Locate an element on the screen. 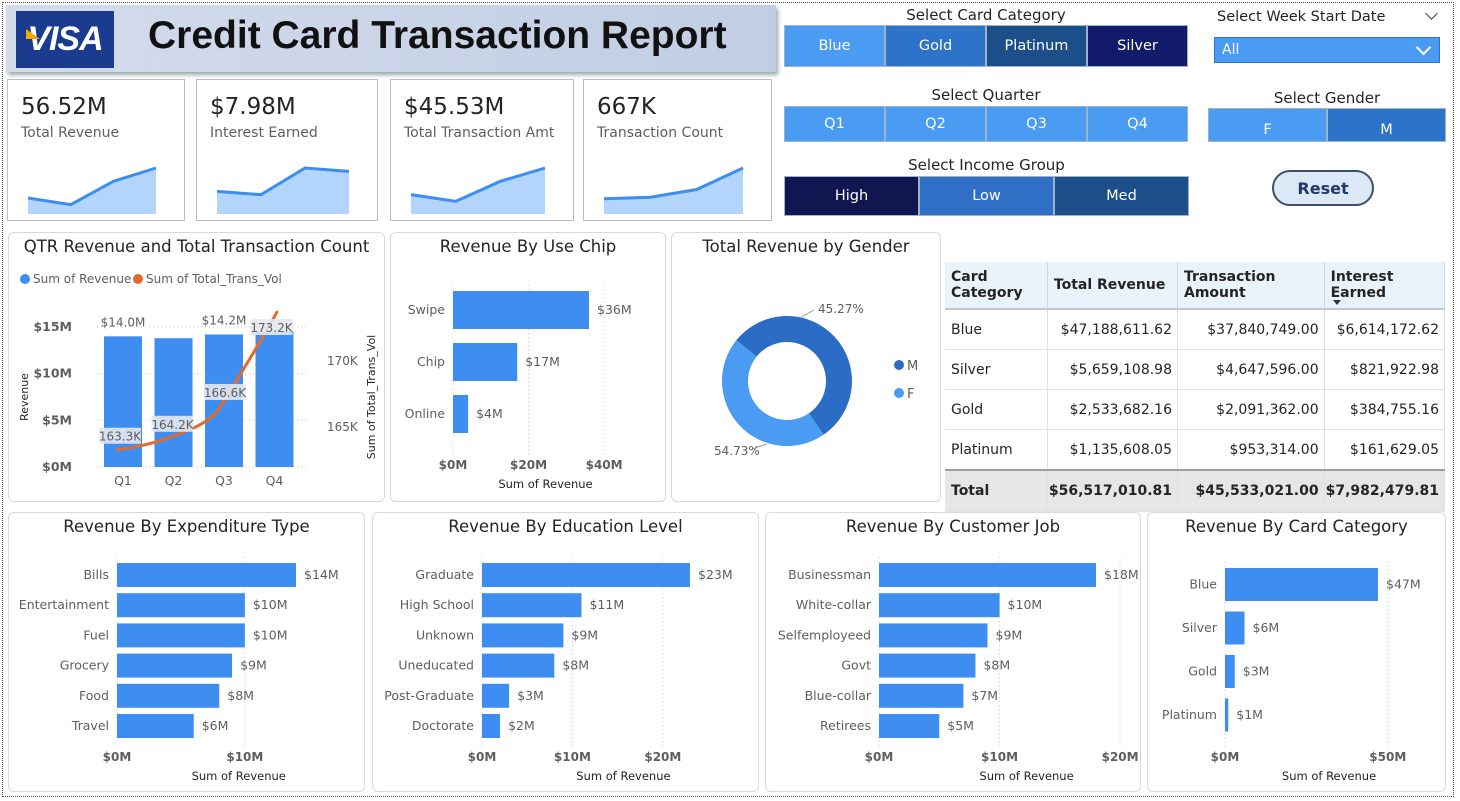 Image resolution: width=1460 pixels, height=801 pixels. chevron-down-icon is located at coordinates (1431, 13).